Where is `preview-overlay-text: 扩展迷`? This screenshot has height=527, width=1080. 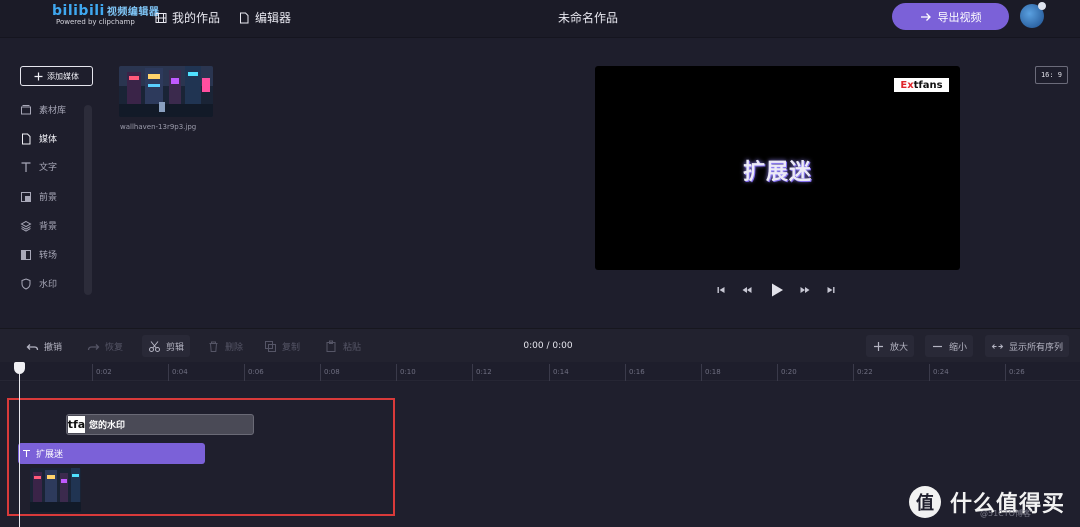
preview-overlay-text: 扩展迷 is located at coordinates (777, 172).